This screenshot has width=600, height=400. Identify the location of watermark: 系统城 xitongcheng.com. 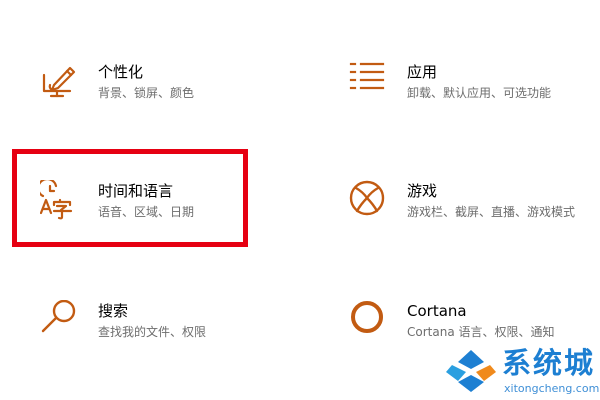
(522, 372).